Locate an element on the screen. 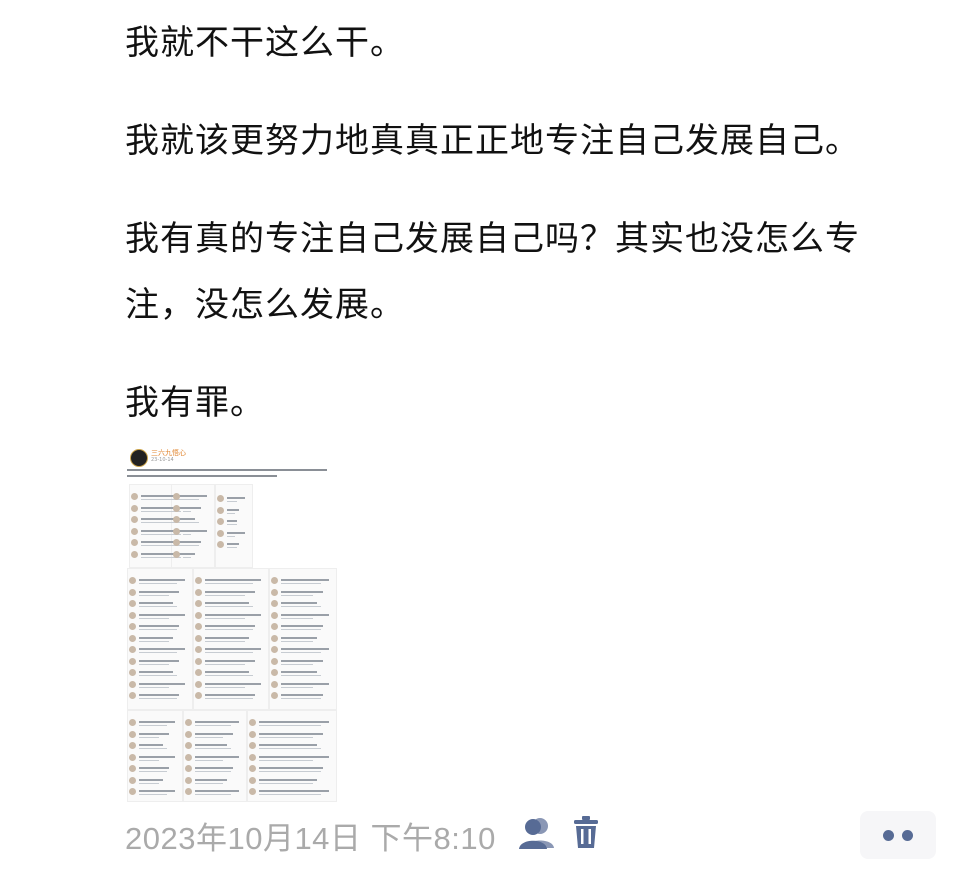  trash-icon is located at coordinates (586, 835).